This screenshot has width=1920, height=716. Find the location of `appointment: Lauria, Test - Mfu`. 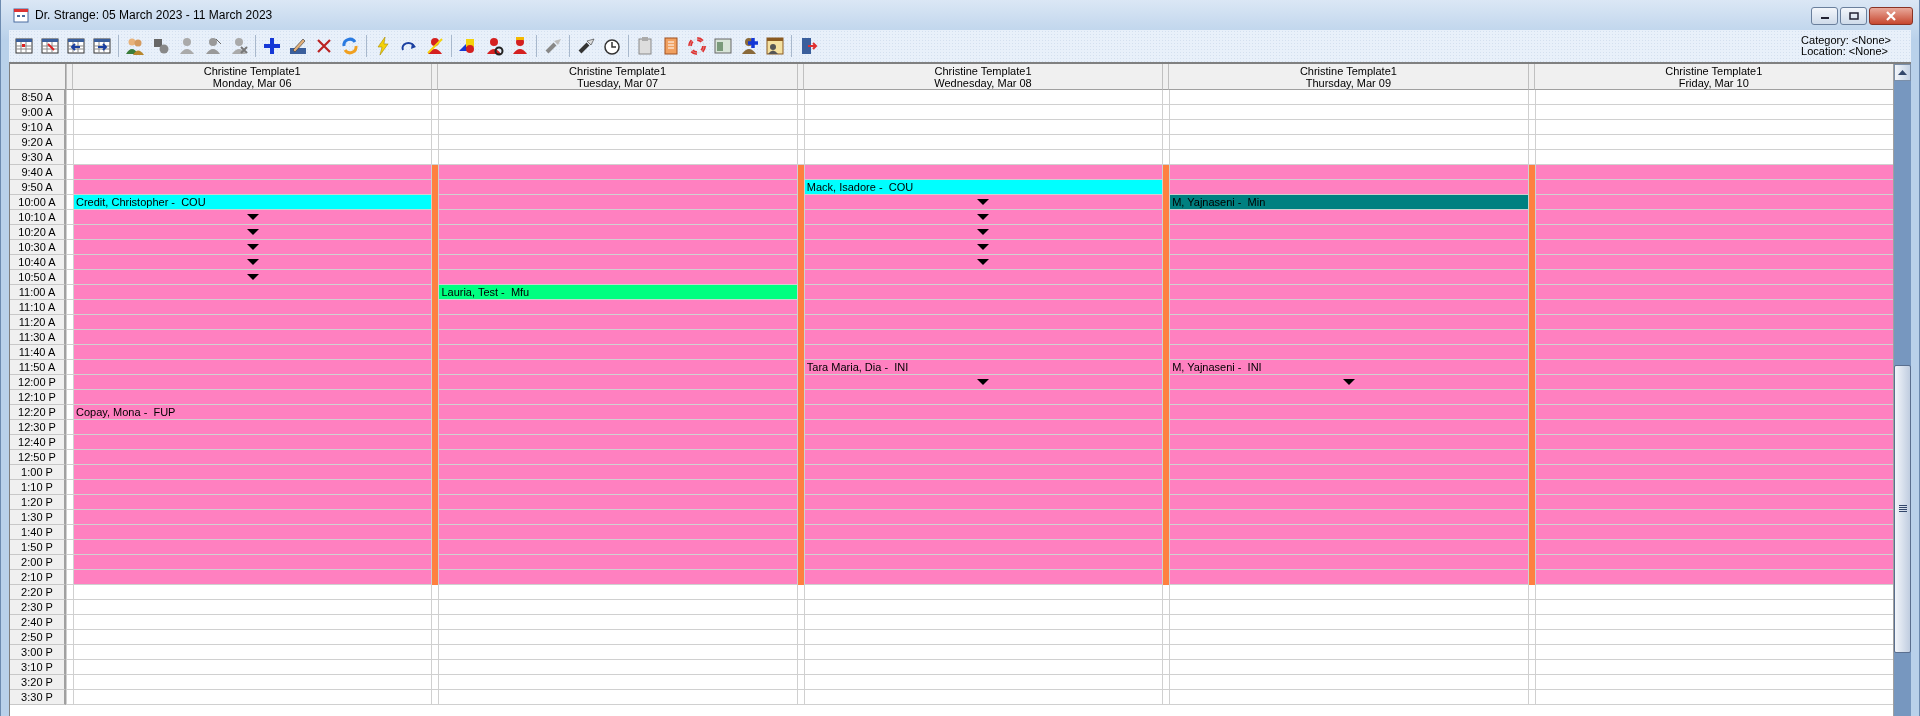

appointment: Lauria, Test - Mfu is located at coordinates (617, 292).